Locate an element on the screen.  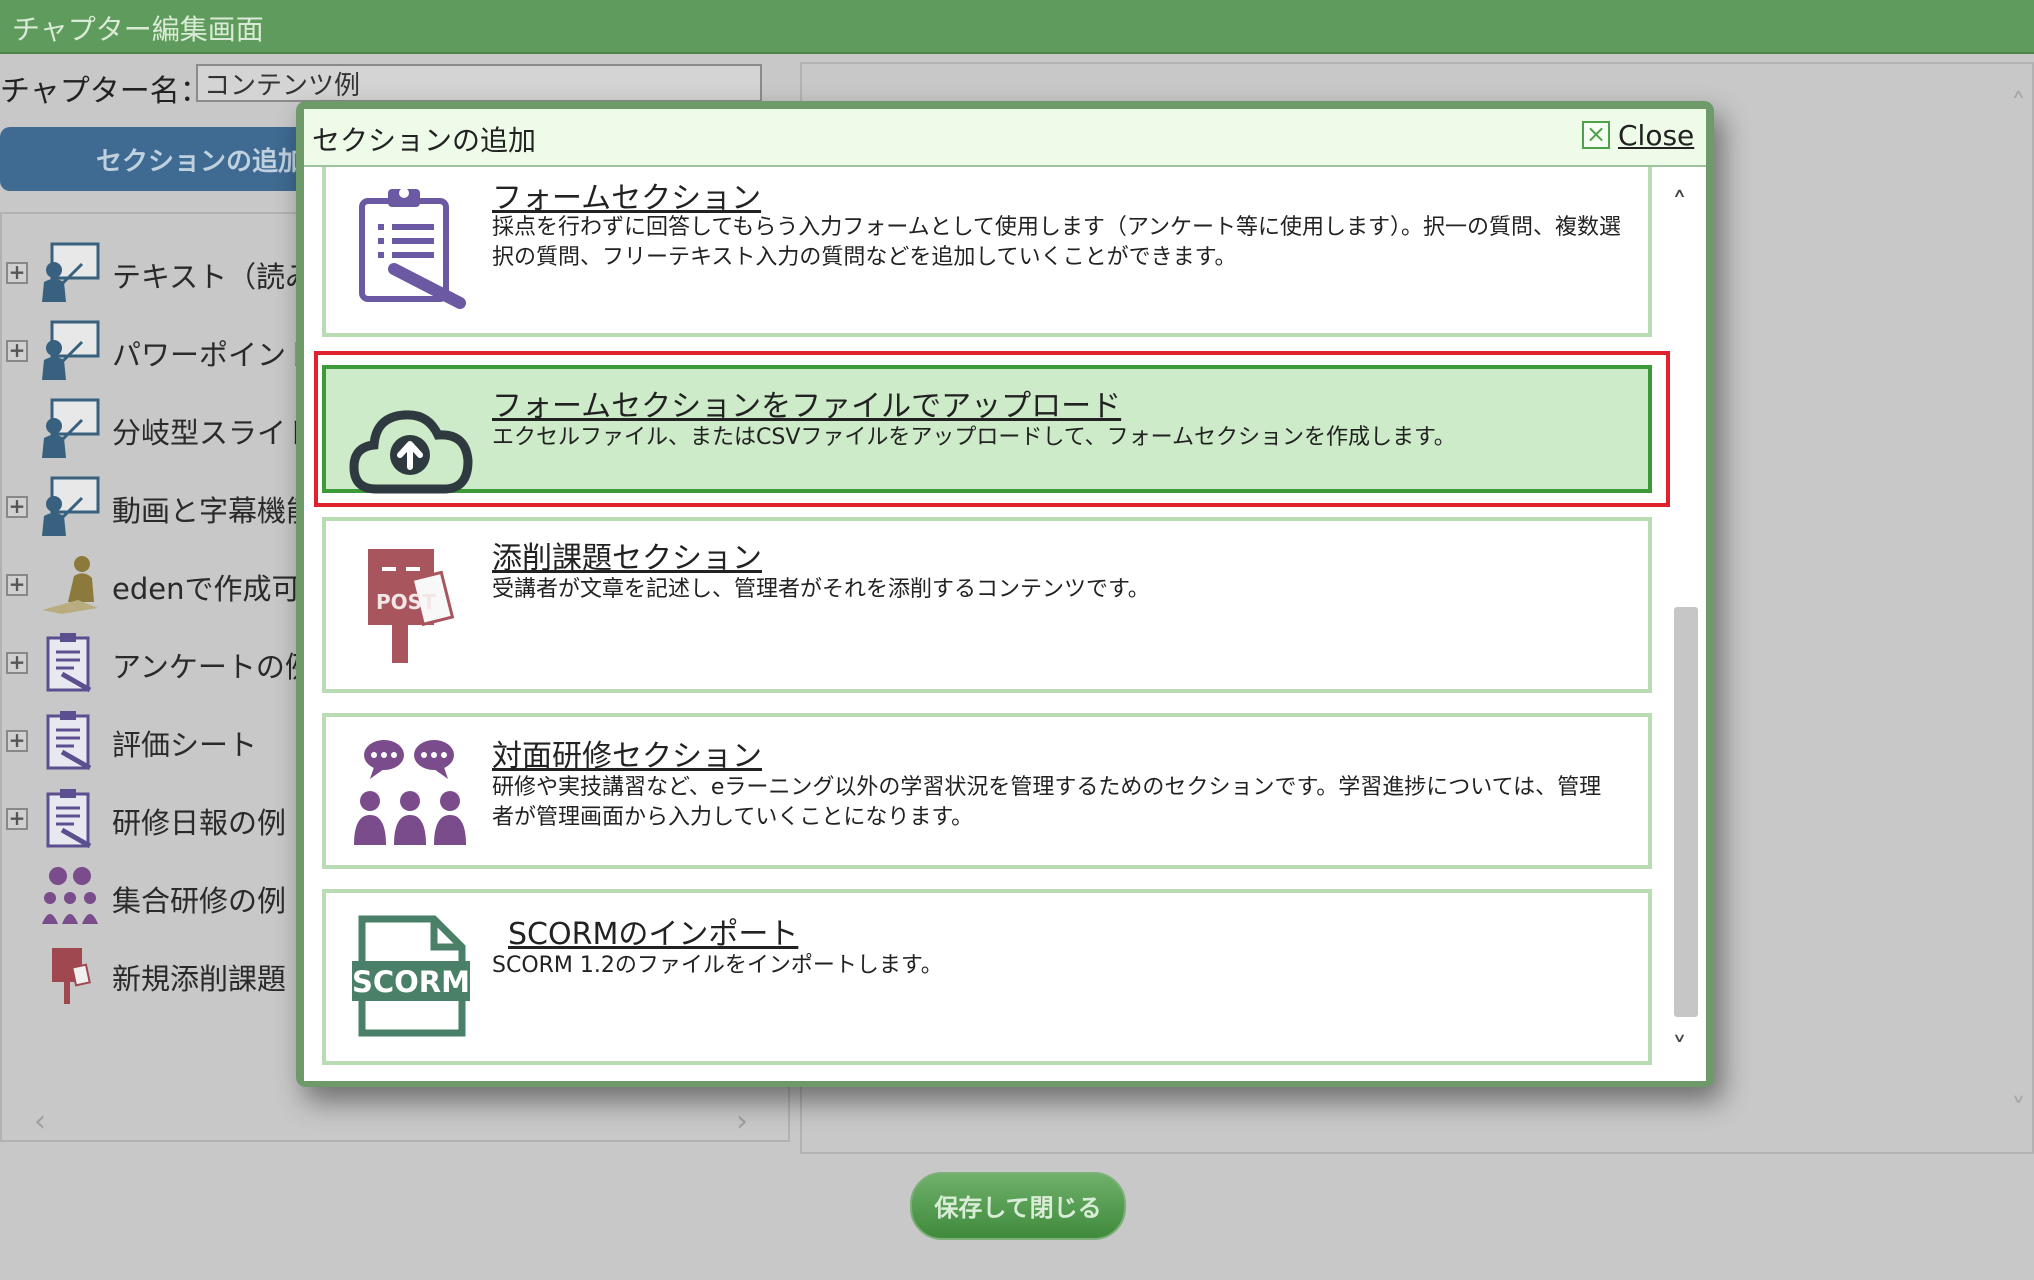
scroll-right-arrow: › is located at coordinates (742, 1121).